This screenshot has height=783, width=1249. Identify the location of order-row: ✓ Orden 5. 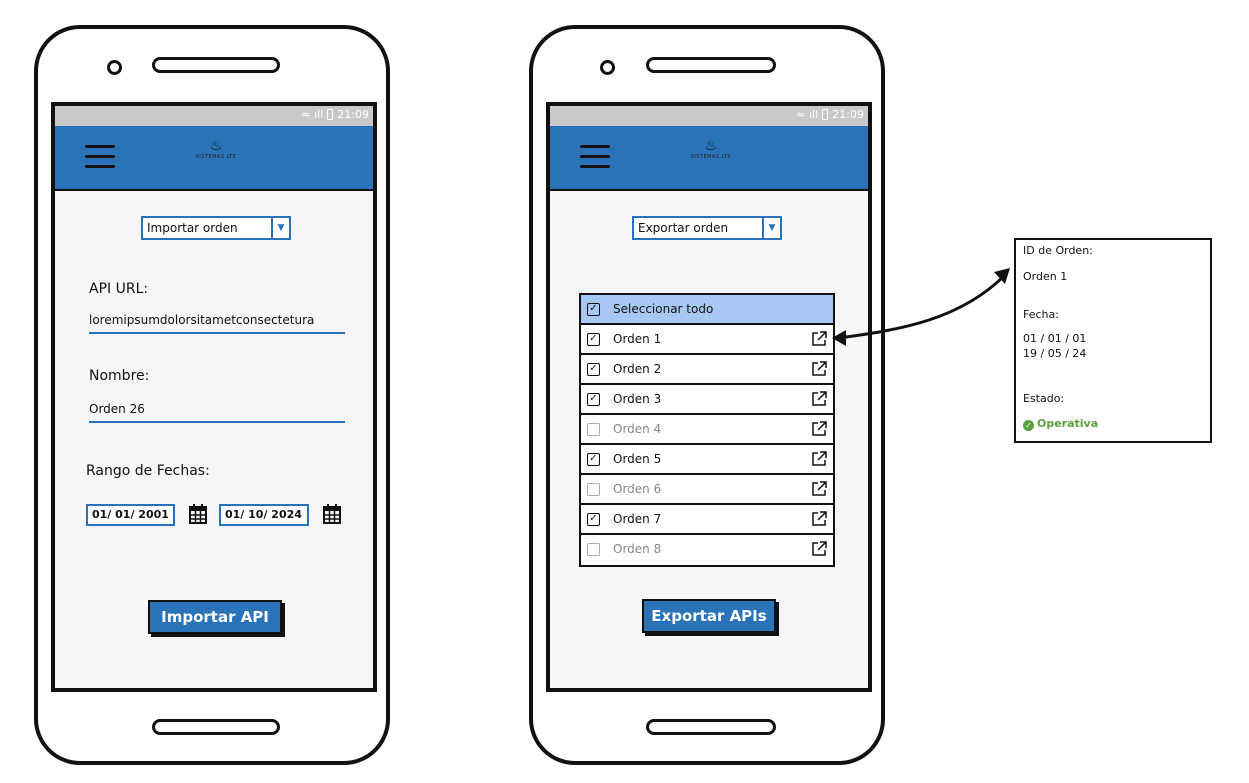
(707, 460).